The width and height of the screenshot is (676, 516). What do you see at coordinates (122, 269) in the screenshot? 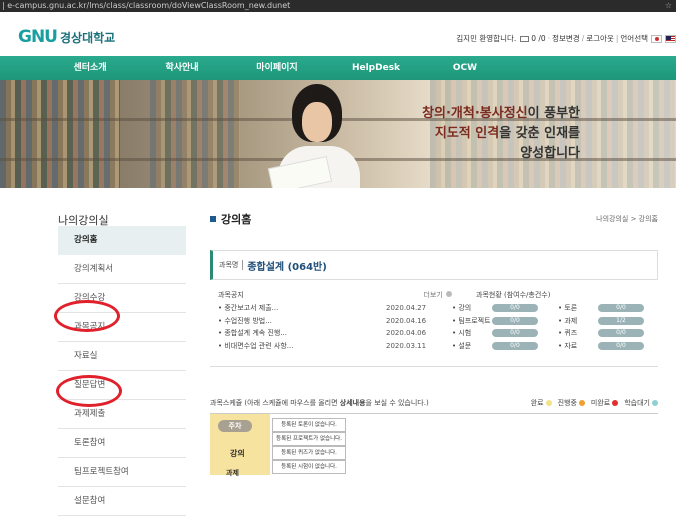
I see `sidebar-item-syllabus: 강의계획서` at bounding box center [122, 269].